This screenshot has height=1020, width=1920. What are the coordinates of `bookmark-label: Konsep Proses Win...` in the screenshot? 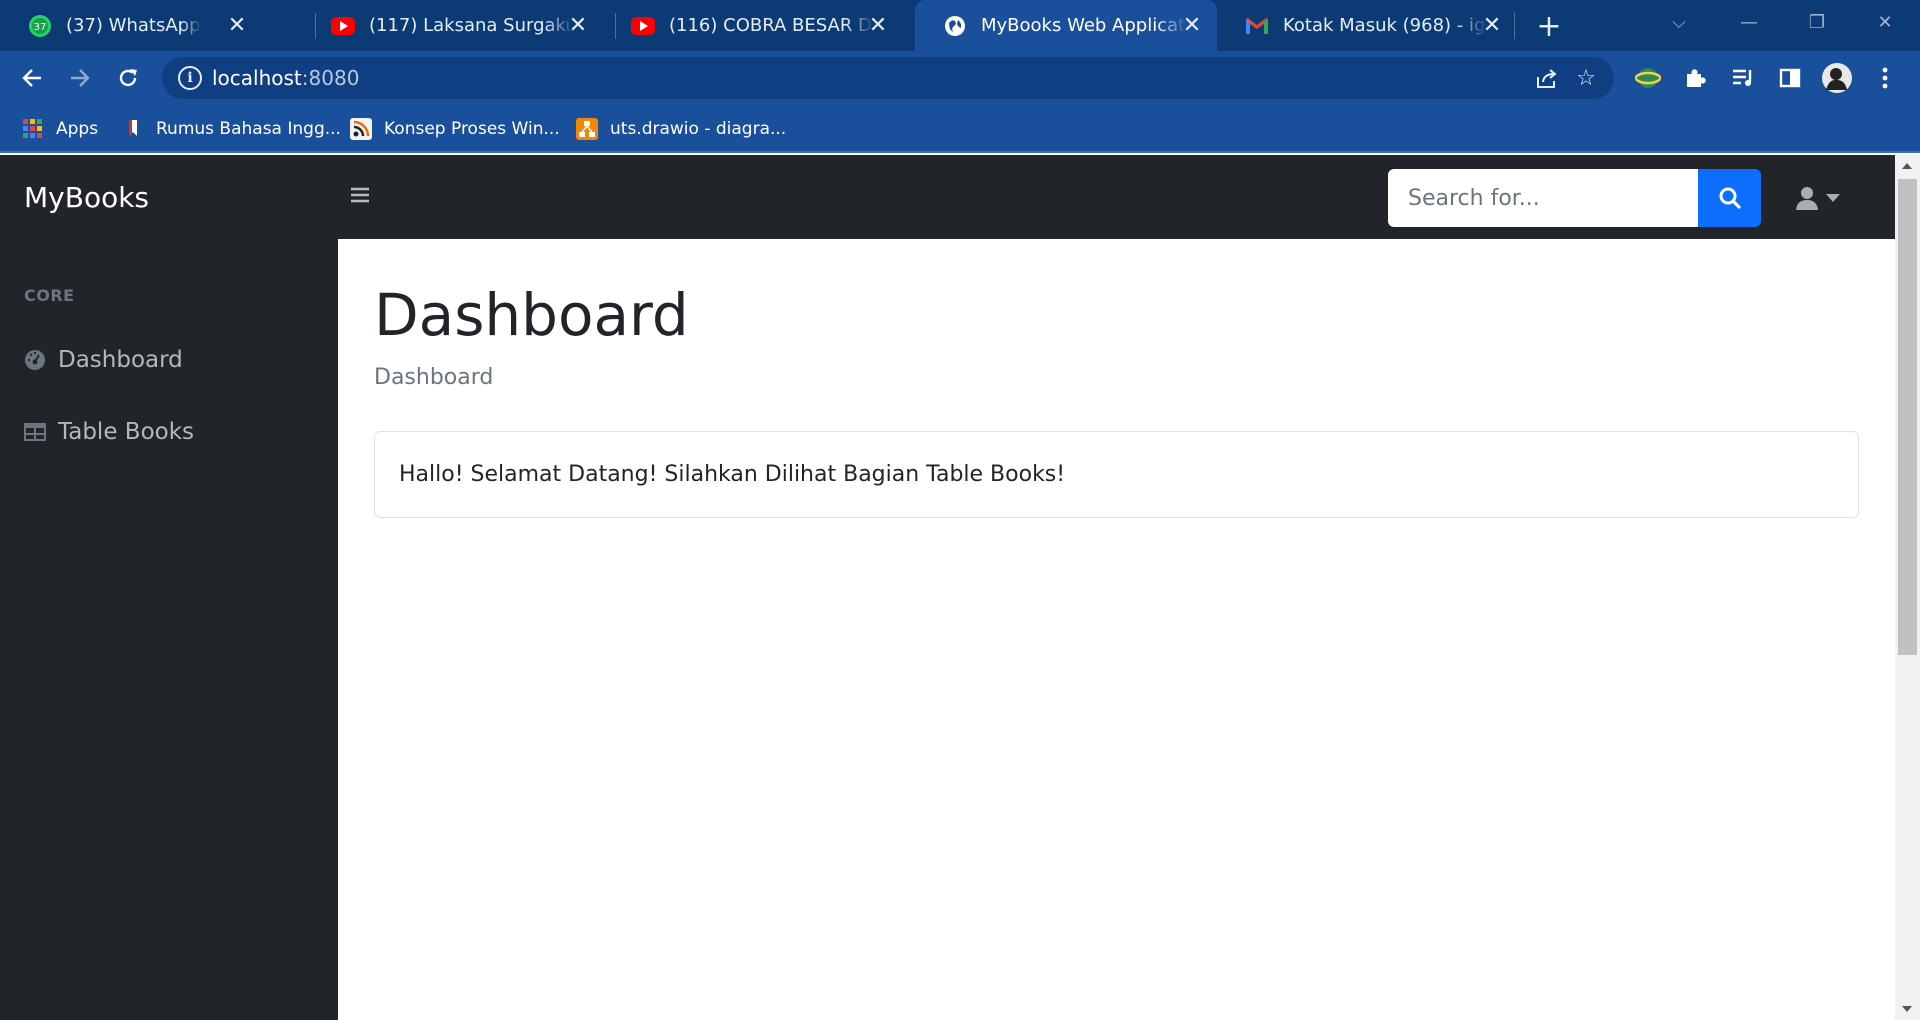 It's located at (472, 129).